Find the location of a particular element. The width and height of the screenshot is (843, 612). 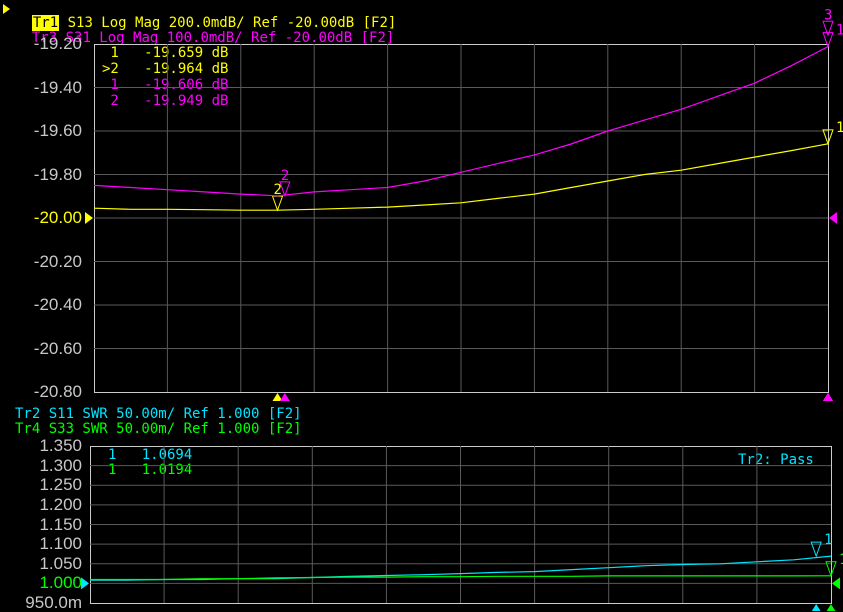

marker-3-icon is located at coordinates (828, 28).